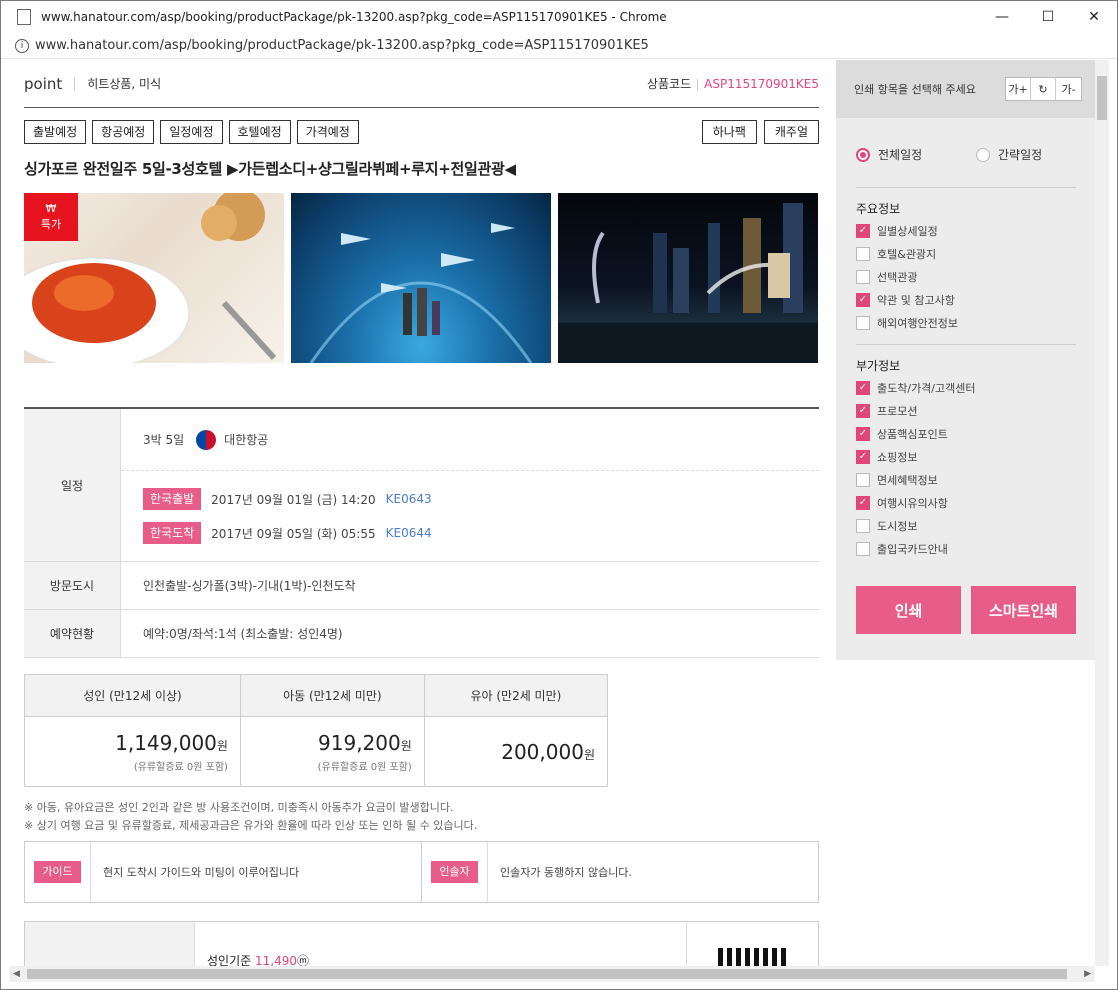 This screenshot has height=990, width=1118. Describe the element at coordinates (966, 548) in the screenshot. I see `print-option-checkbox: 출입국카드안내` at that location.